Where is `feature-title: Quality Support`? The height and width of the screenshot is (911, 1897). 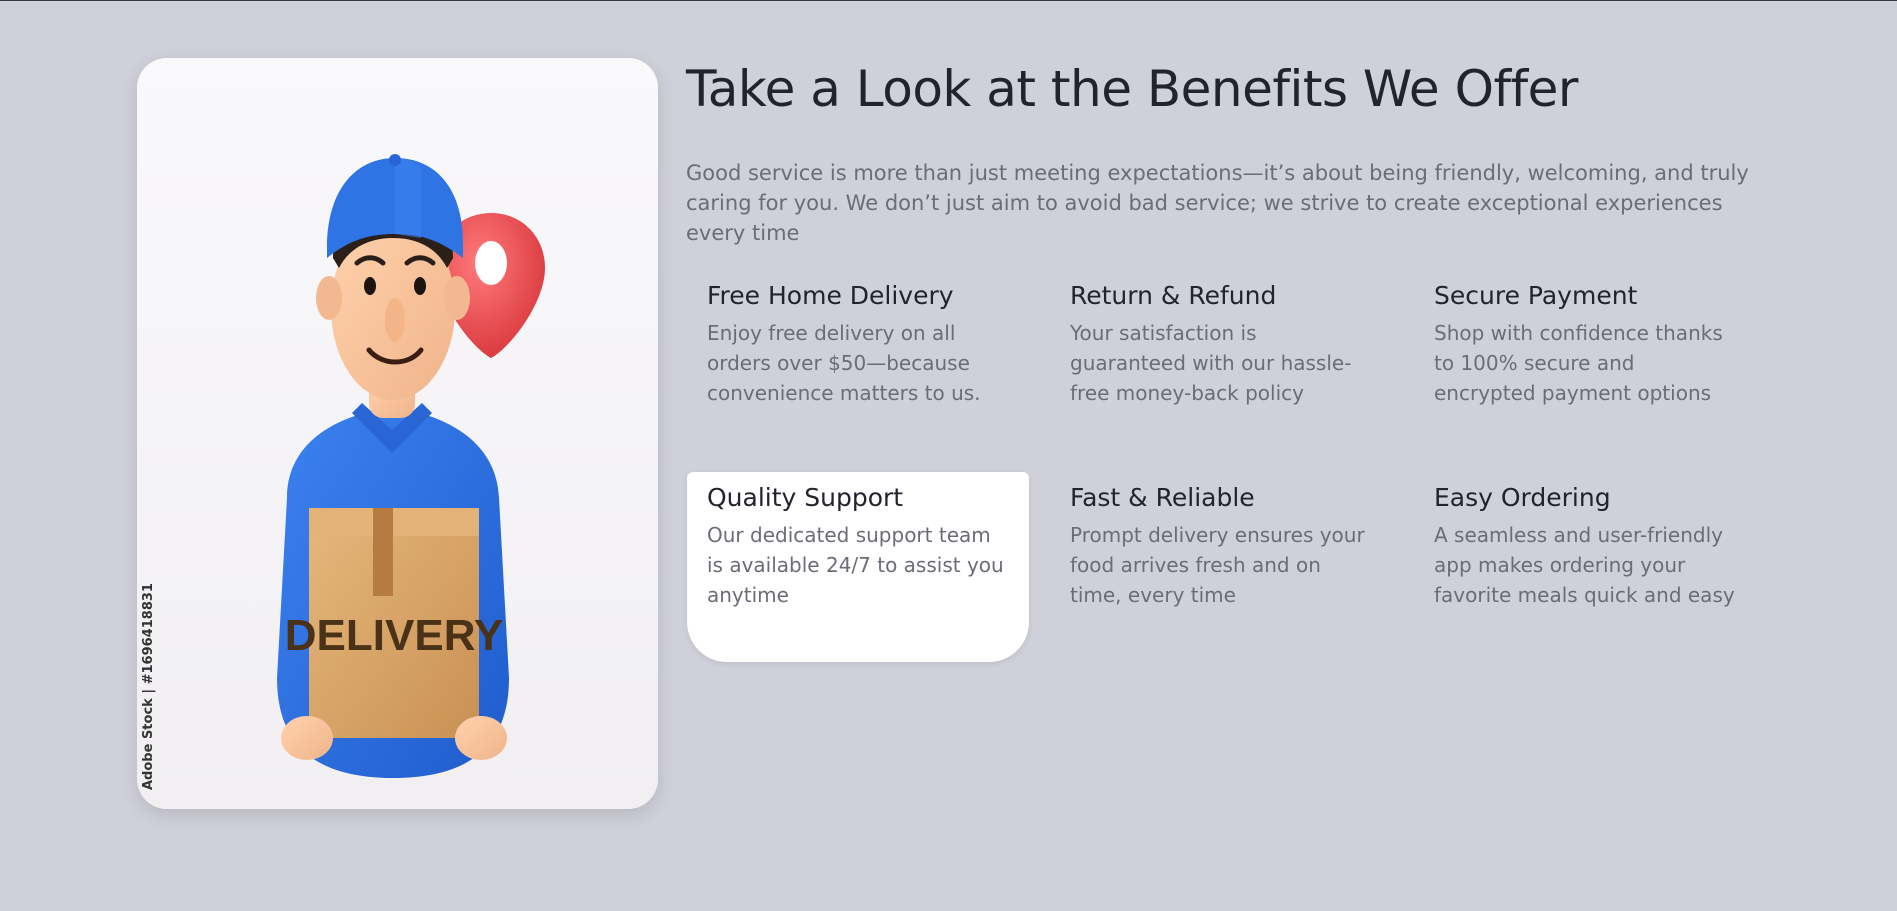 feature-title: Quality Support is located at coordinates (805, 497).